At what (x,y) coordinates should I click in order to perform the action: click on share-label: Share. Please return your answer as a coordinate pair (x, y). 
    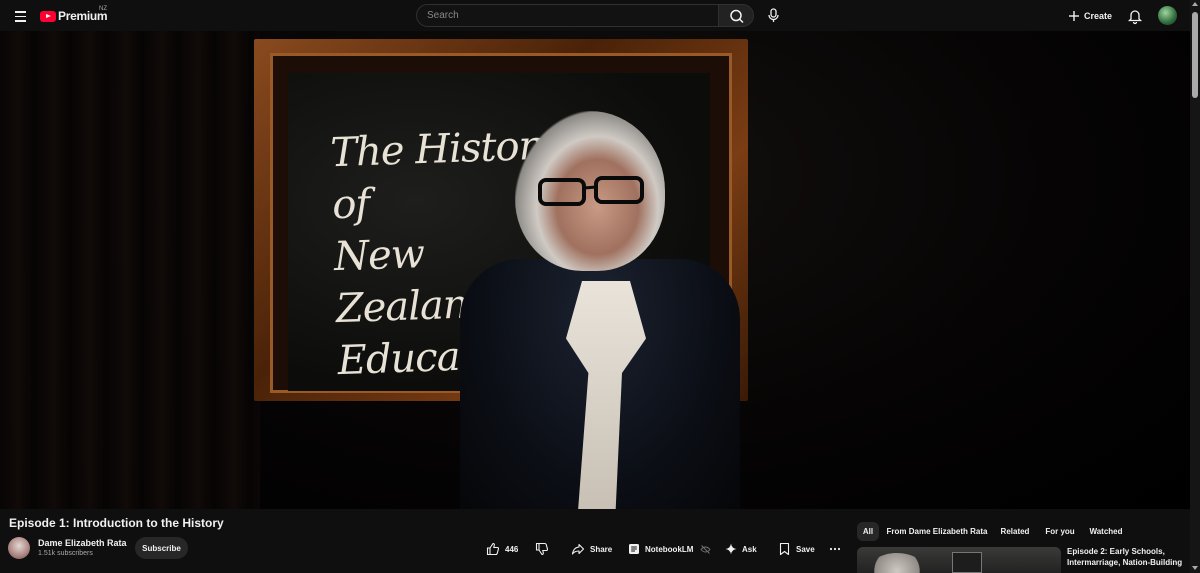
    Looking at the image, I should click on (601, 549).